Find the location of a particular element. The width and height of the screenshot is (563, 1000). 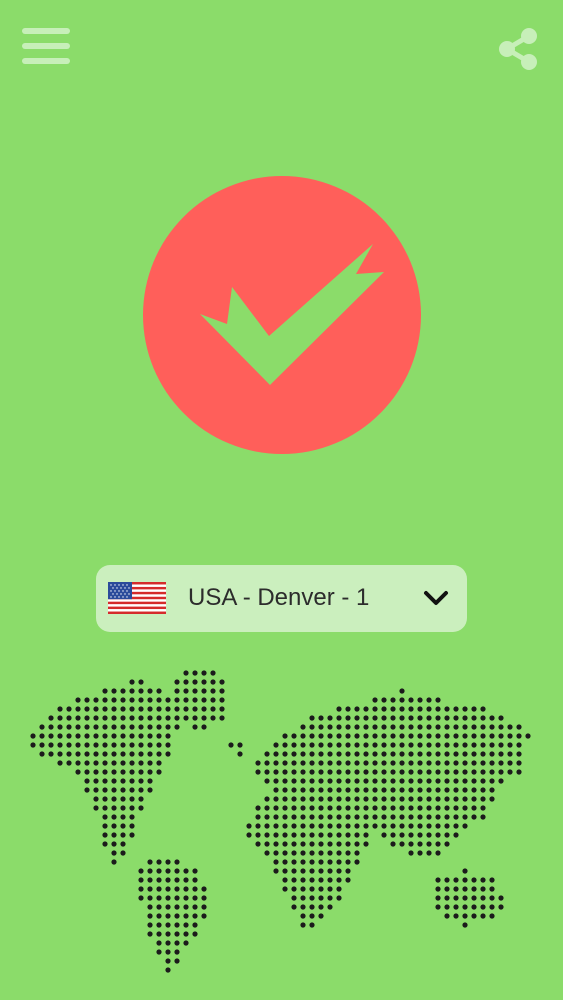

top-bar is located at coordinates (281, 50).